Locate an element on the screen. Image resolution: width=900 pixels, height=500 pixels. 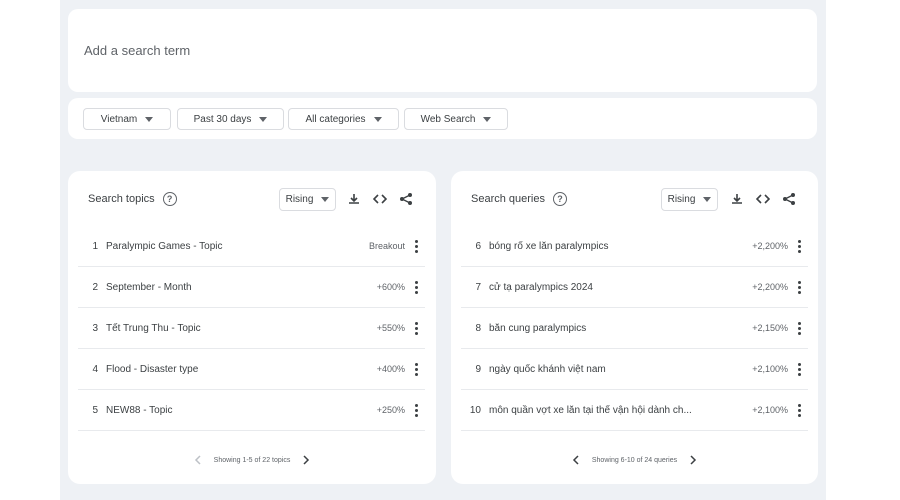
category-filter: All categories is located at coordinates (343, 119).